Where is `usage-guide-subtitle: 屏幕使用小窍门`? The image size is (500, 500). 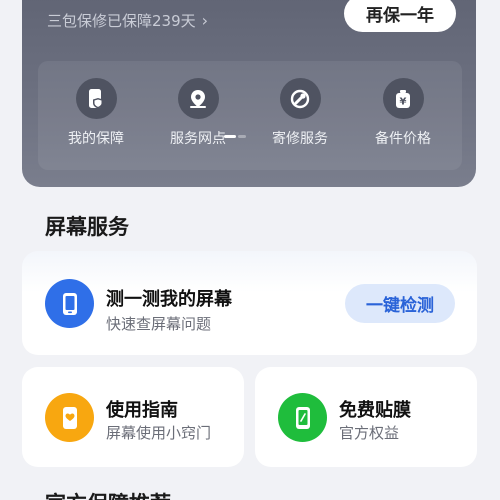
usage-guide-subtitle: 屏幕使用小窍门 is located at coordinates (159, 433).